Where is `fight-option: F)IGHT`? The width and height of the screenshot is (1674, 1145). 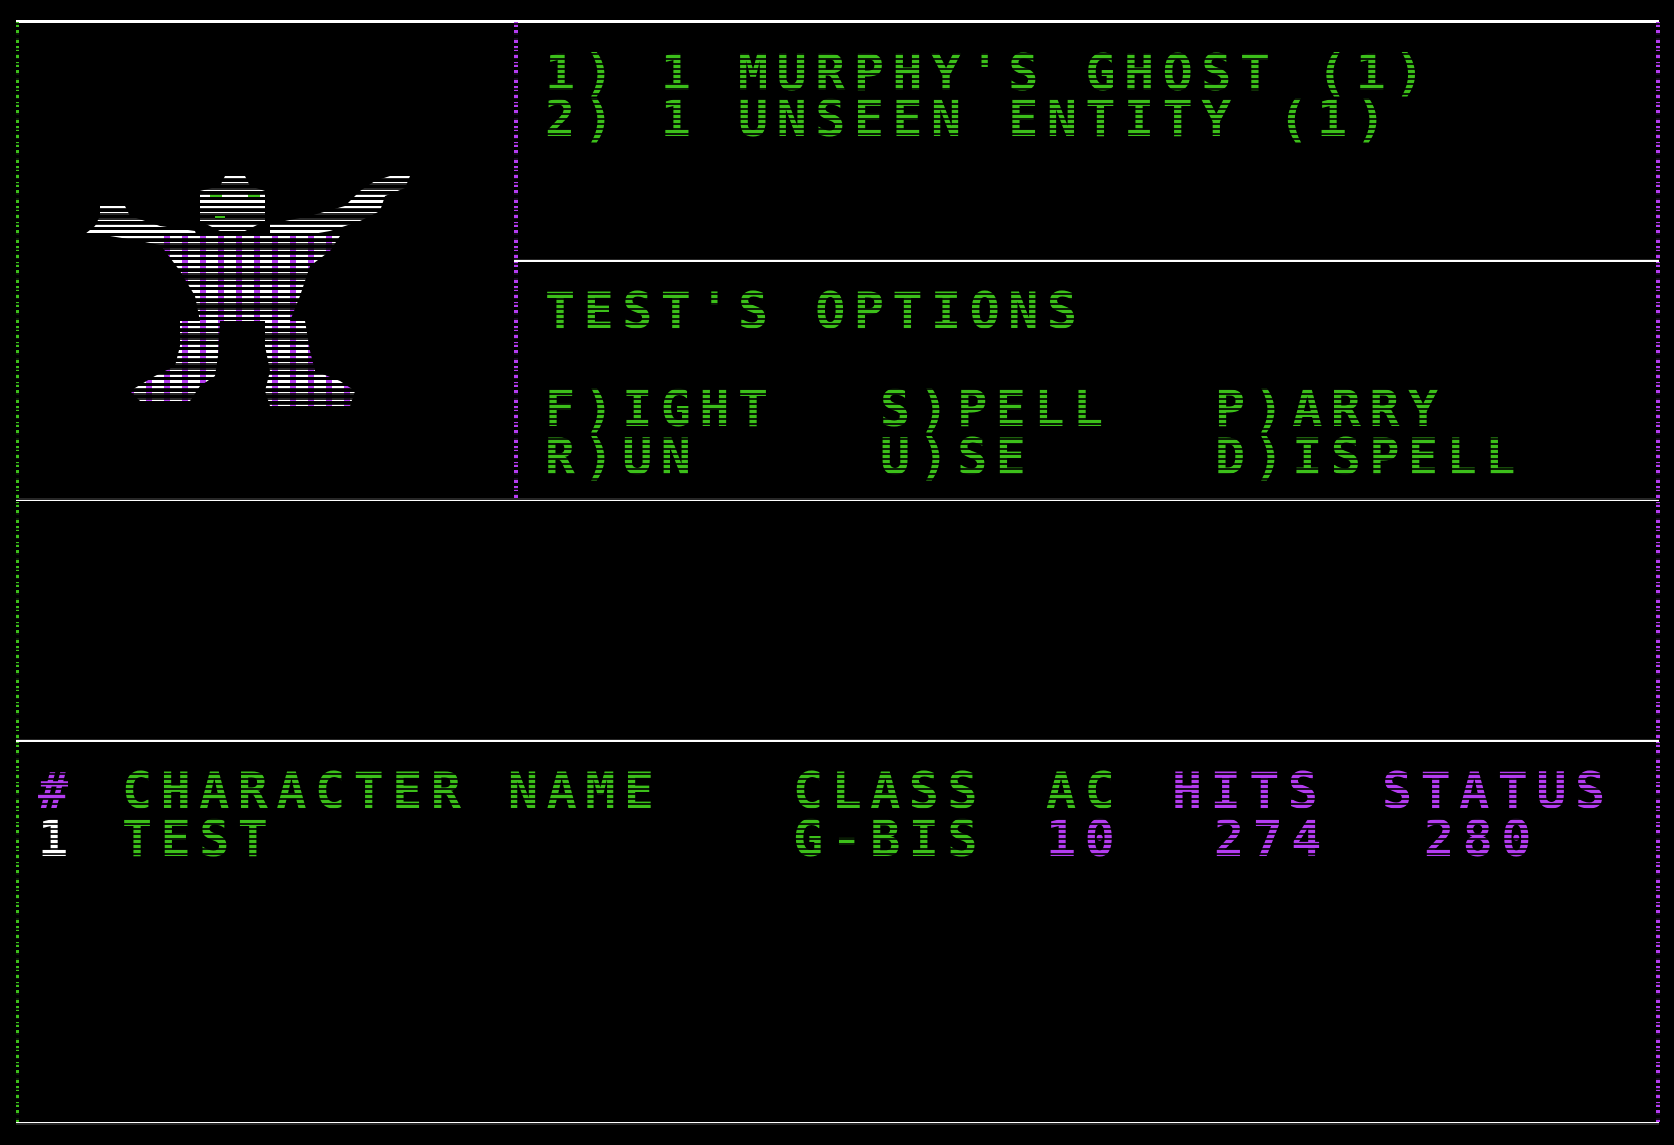 fight-option: F)IGHT is located at coordinates (661, 409).